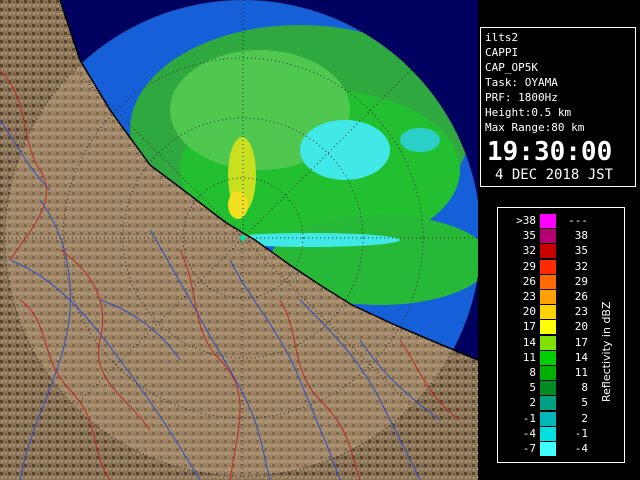 The image size is (640, 480). Describe the element at coordinates (550, 152) in the screenshot. I see `time-display: 19:30:00` at that location.